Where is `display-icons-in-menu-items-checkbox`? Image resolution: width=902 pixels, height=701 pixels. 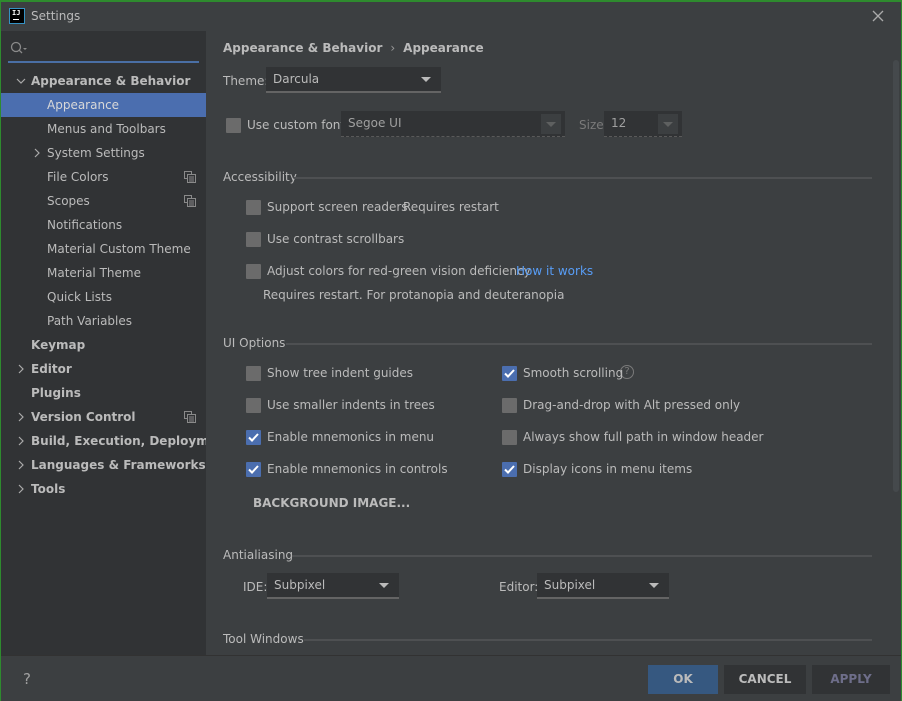
display-icons-in-menu-items-checkbox is located at coordinates (509, 469).